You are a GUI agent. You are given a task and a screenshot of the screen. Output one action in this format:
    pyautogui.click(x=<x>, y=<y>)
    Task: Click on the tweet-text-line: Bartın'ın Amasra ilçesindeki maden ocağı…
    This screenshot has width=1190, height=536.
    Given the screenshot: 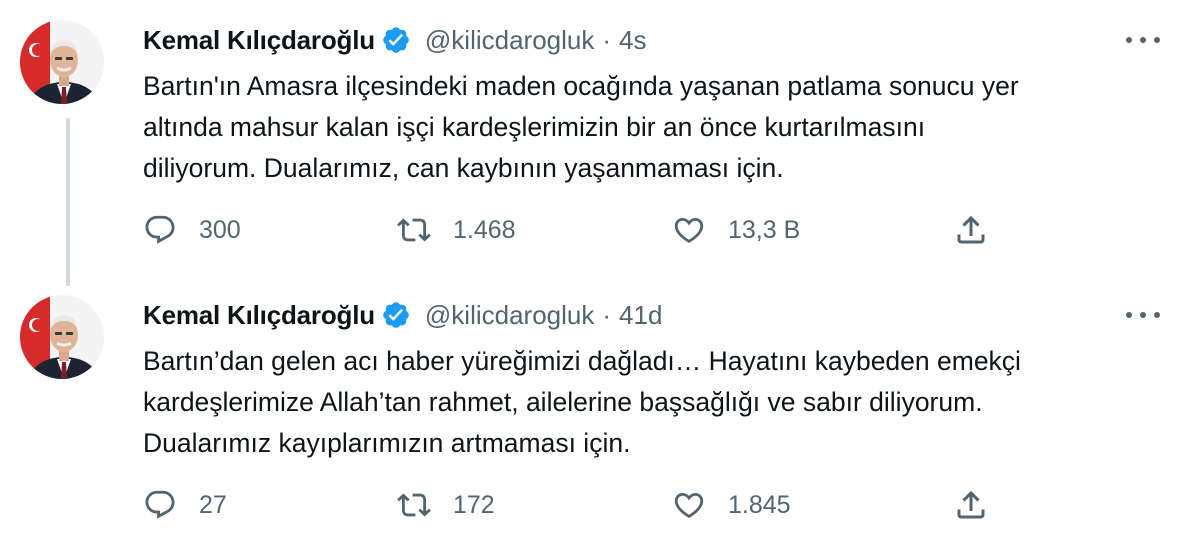 What is the action you would take?
    pyautogui.click(x=581, y=86)
    